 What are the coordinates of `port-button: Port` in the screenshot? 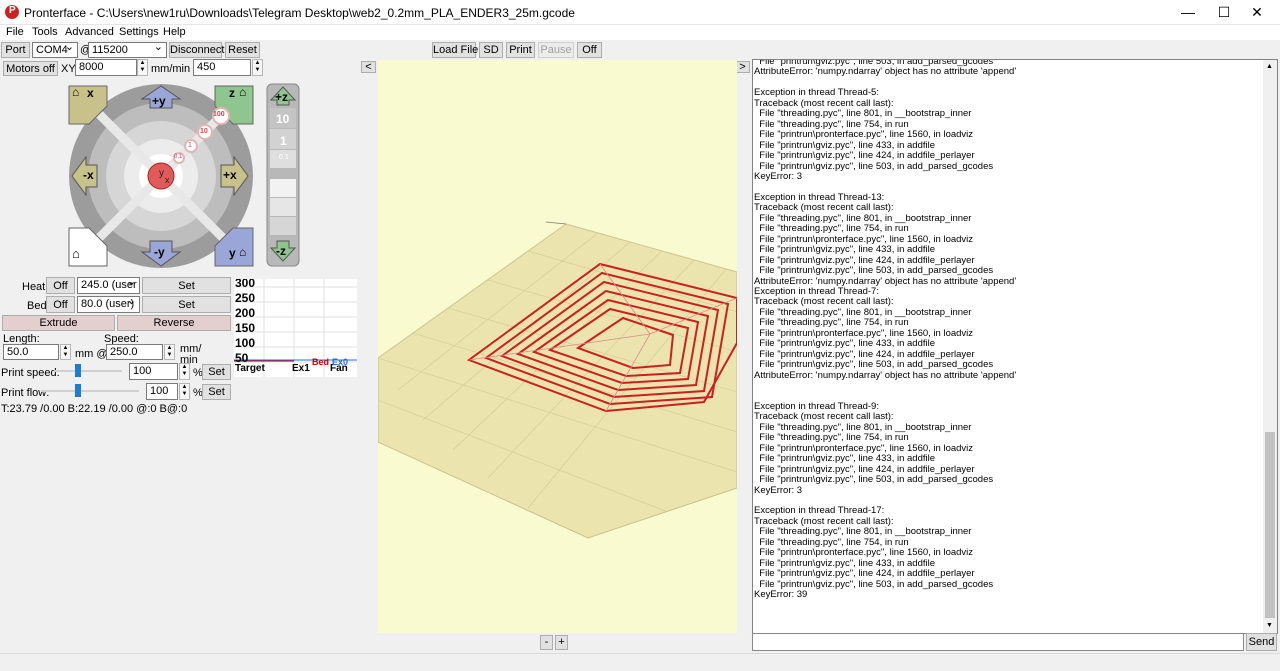 It's located at (15, 50).